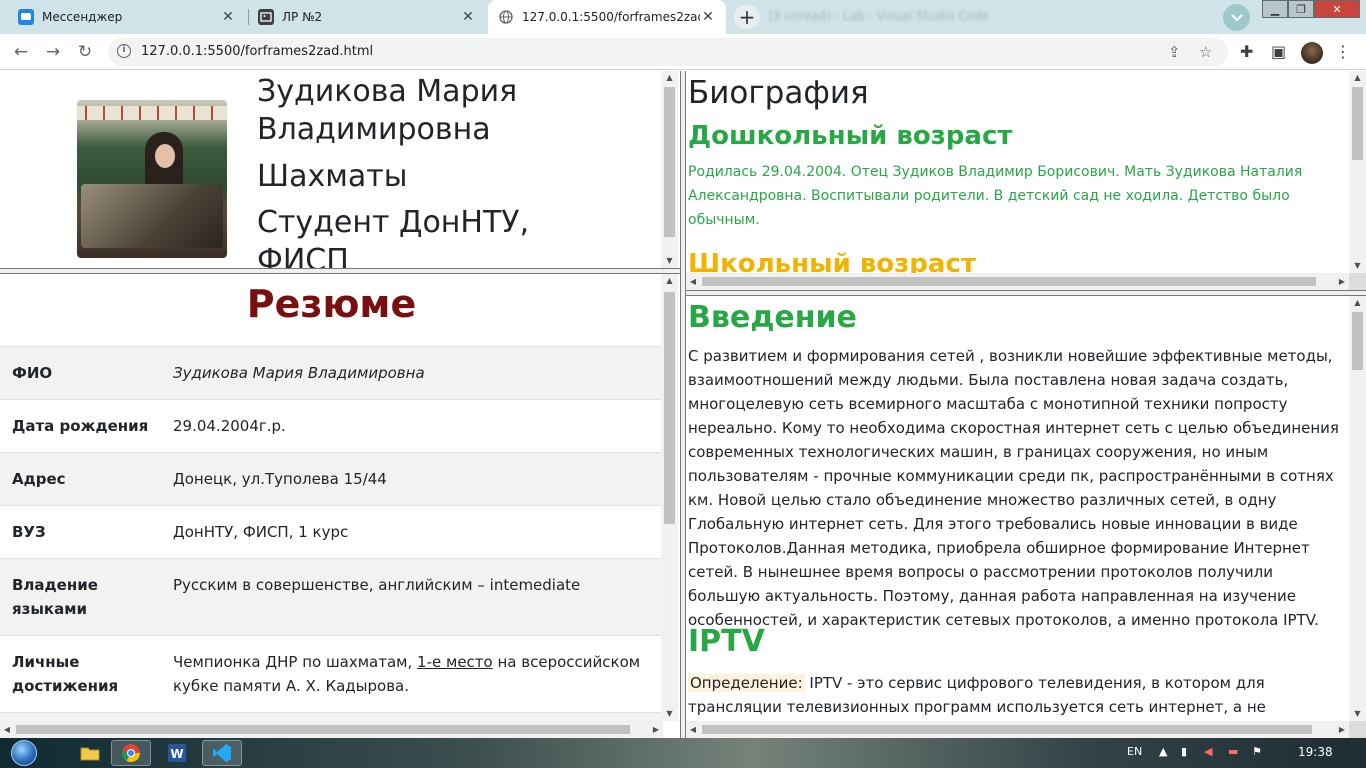 This screenshot has width=1366, height=768. Describe the element at coordinates (683, 753) in the screenshot. I see `windows-taskbar: W EN ▲ ▮ ◀ ▬ ⚑ 19:38` at that location.